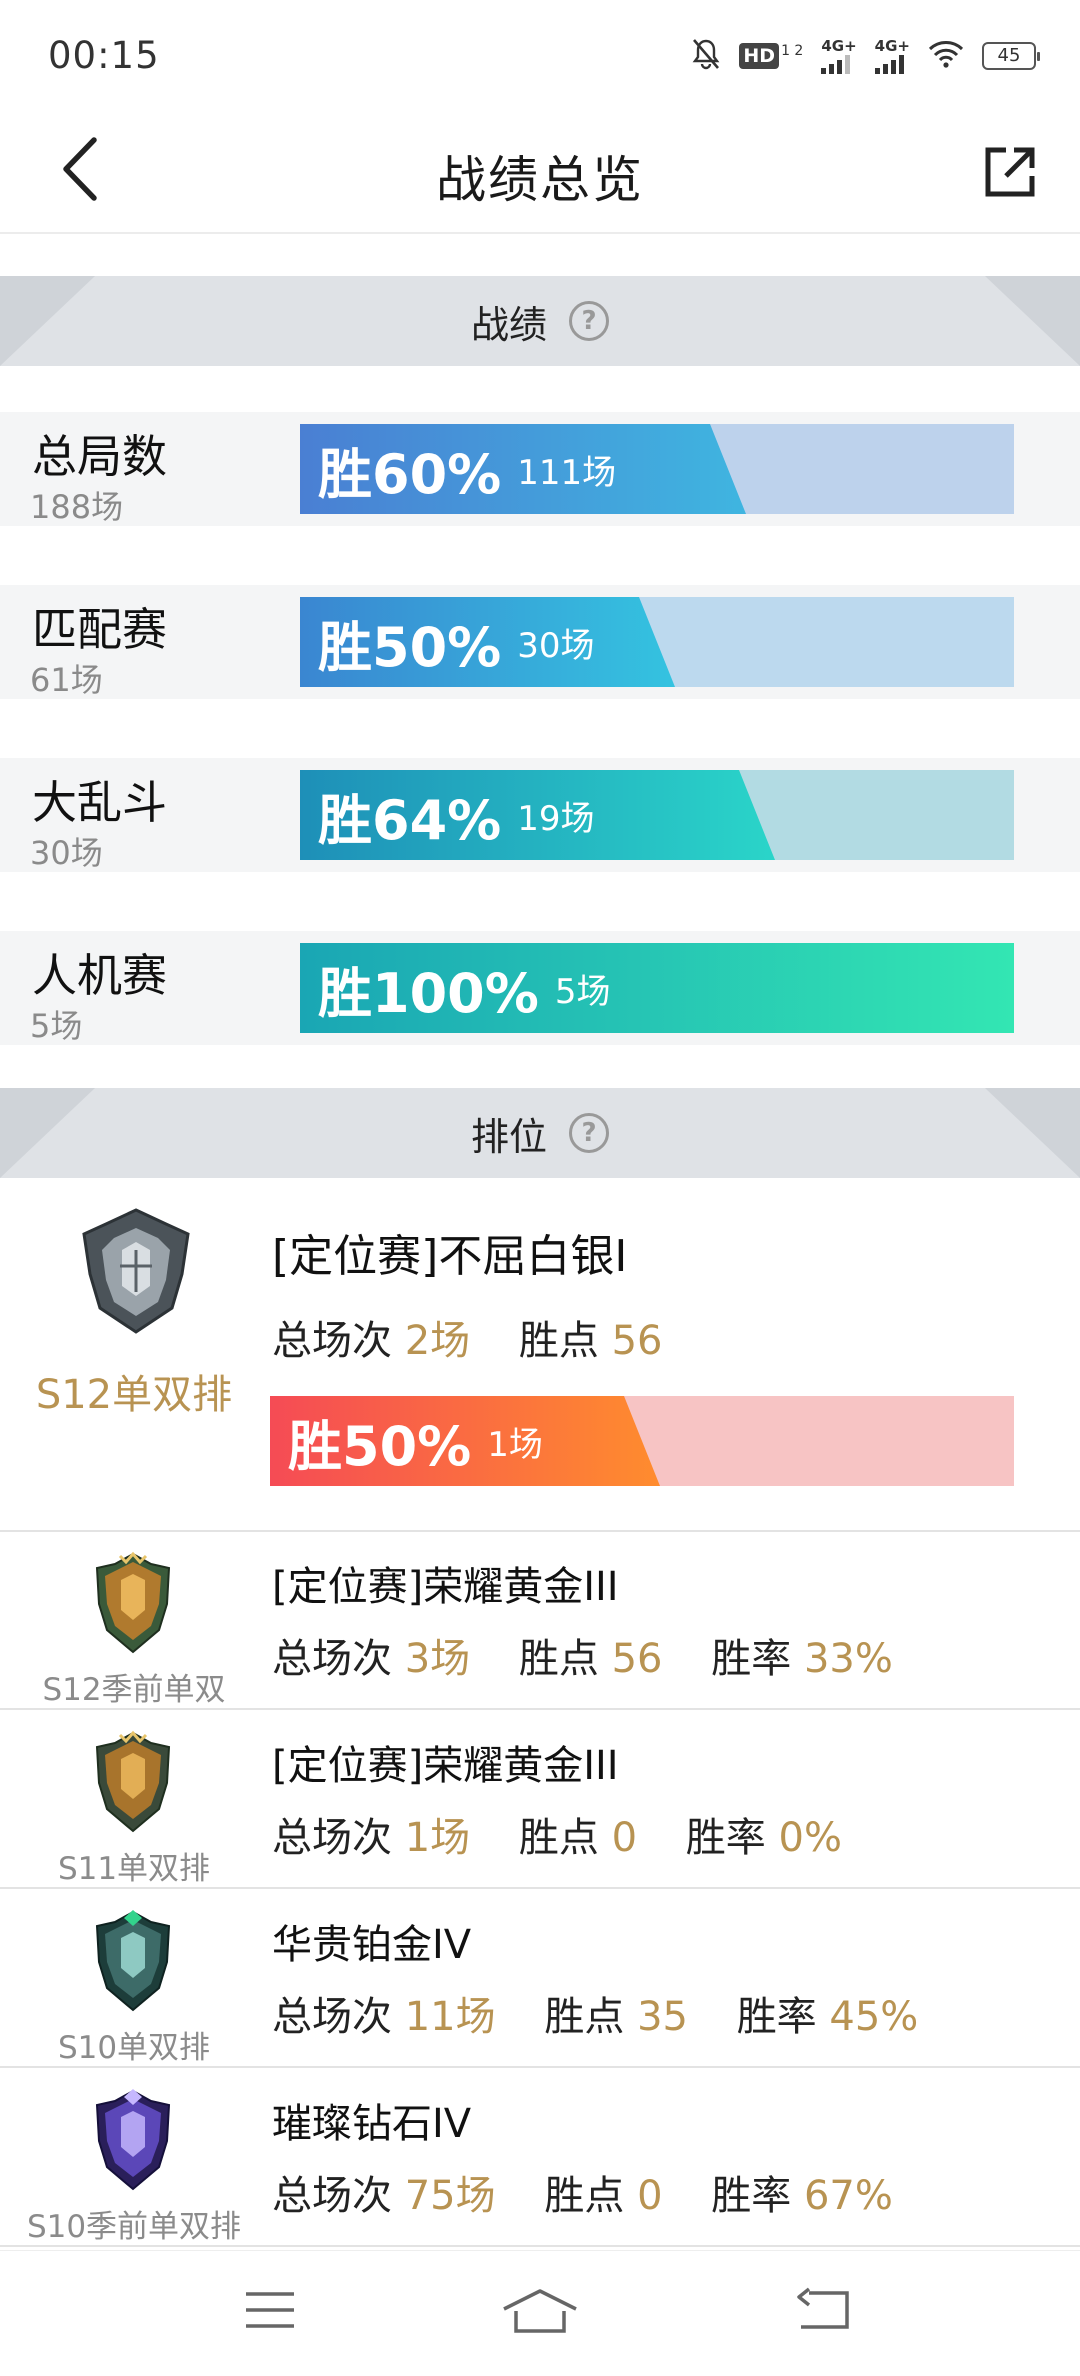  Describe the element at coordinates (372, 1945) in the screenshot. I see `rank-title: 华贵铂金IV` at that location.